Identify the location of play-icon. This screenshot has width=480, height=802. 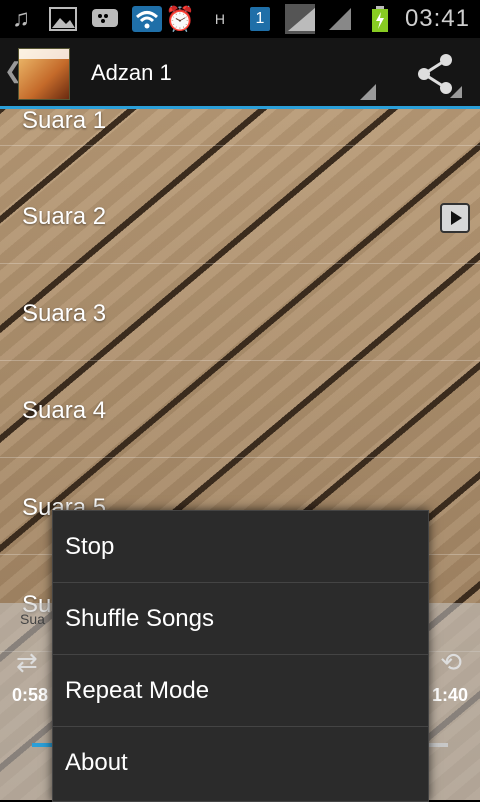
(456, 218).